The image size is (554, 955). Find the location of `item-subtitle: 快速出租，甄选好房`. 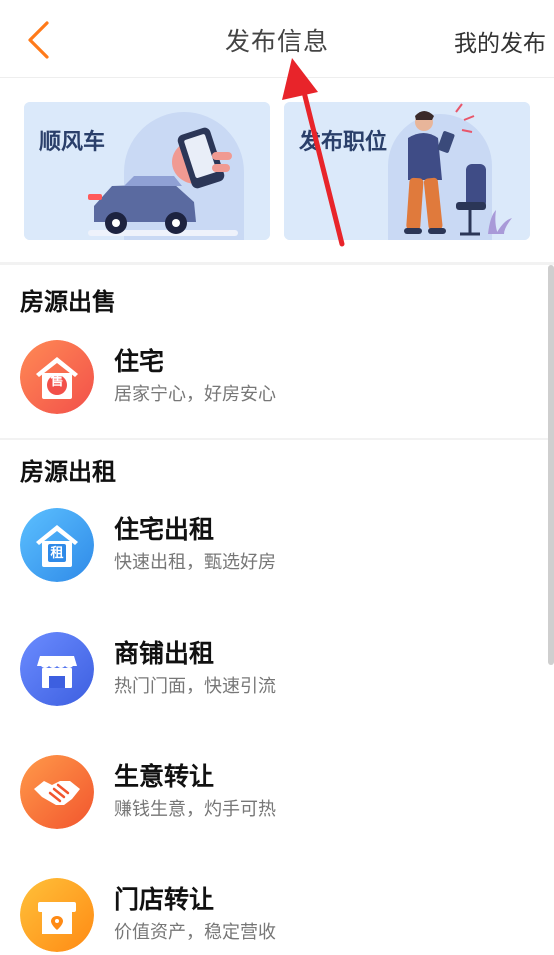

item-subtitle: 快速出租，甄选好房 is located at coordinates (195, 562).